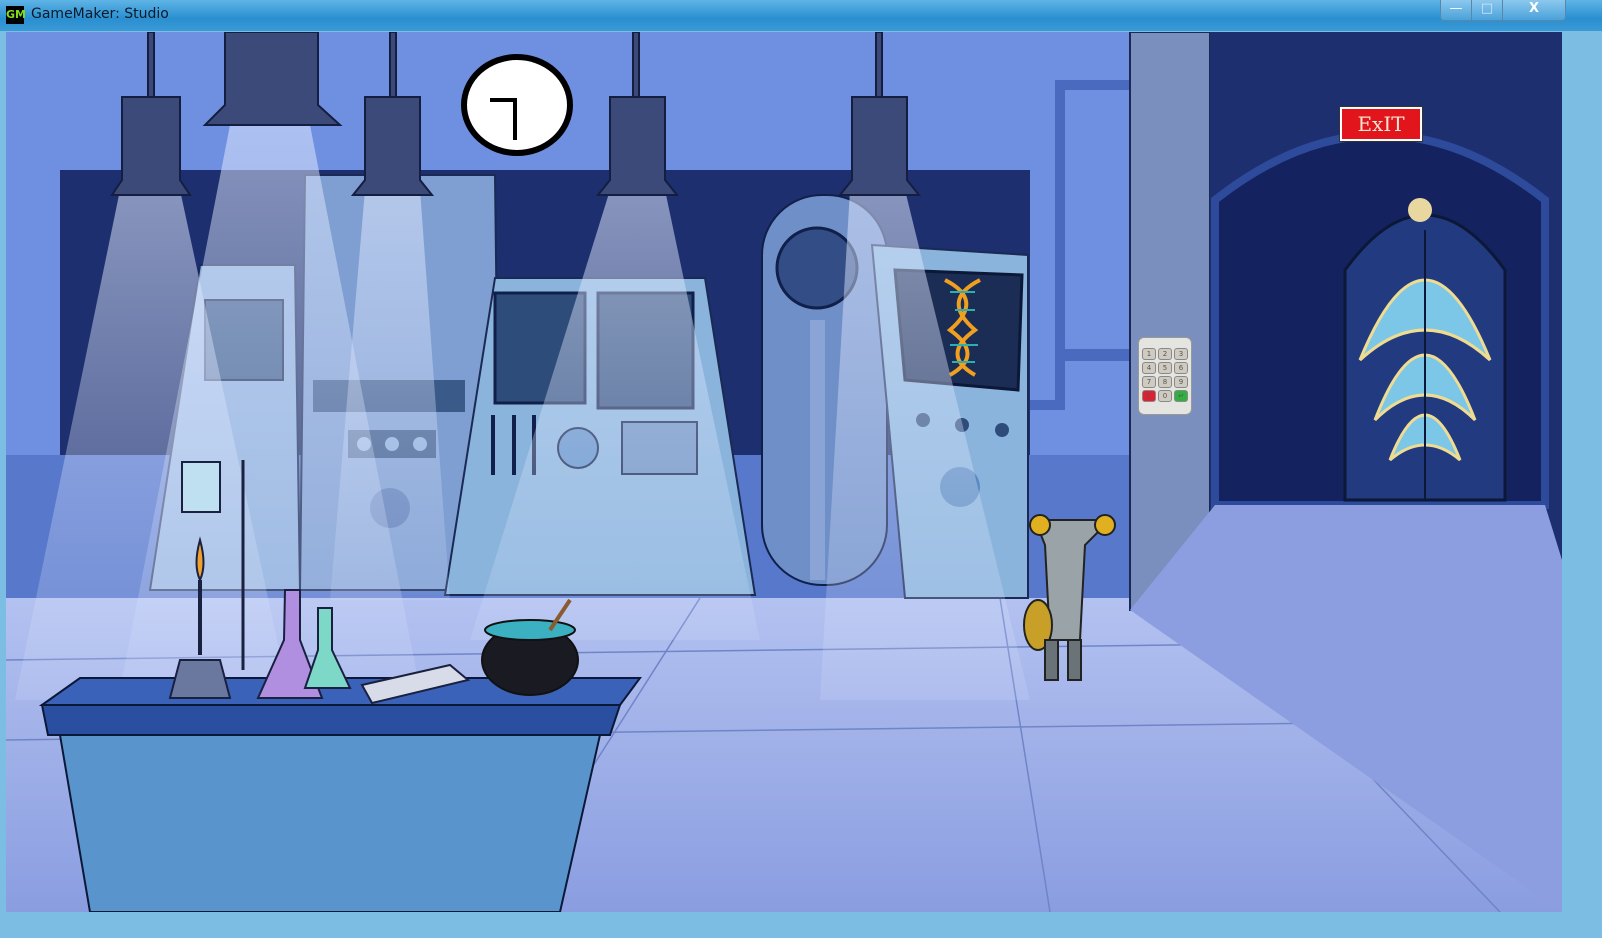 Image resolution: width=1602 pixels, height=938 pixels. I want to click on maximize-button: □, so click(1487, 10).